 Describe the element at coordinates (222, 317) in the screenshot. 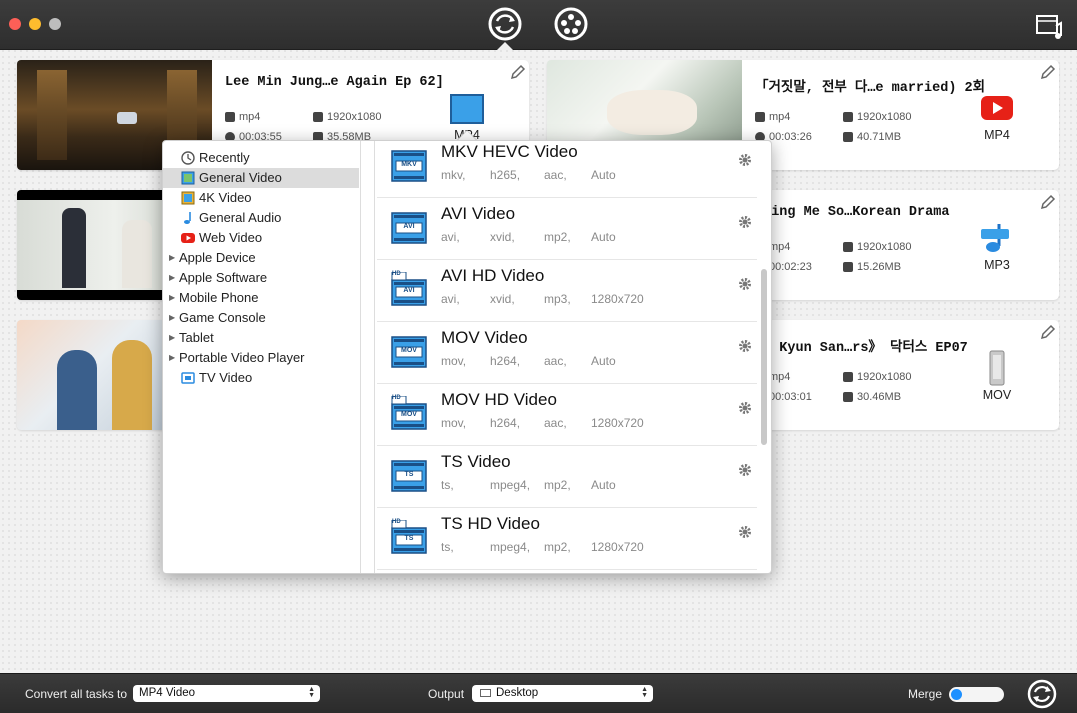

I see `category-label: Game Console` at that location.